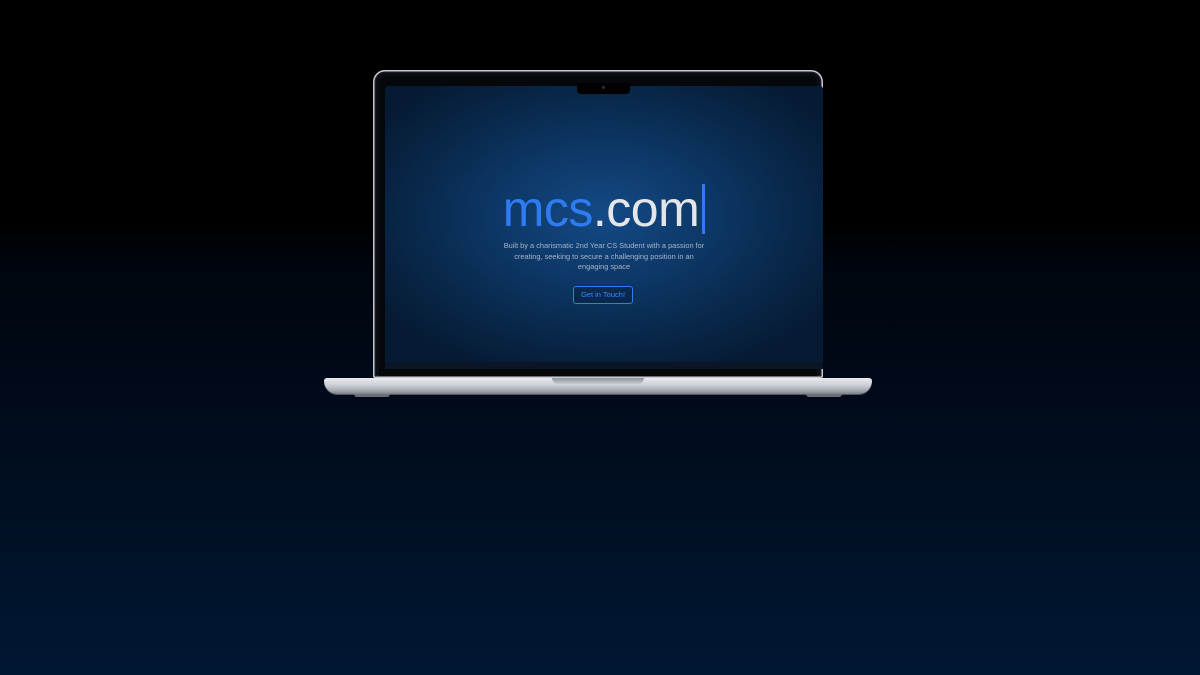  I want to click on hero-title: mcs.com, so click(604, 209).